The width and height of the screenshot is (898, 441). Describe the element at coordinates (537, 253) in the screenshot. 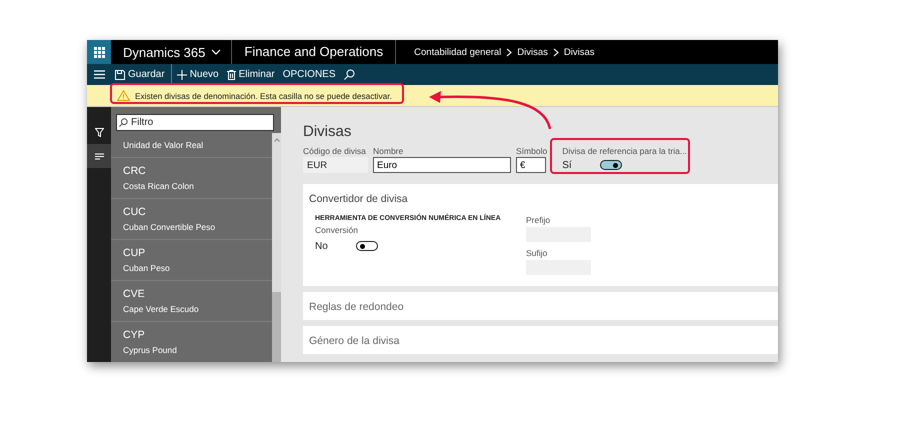

I see `field-label: Sufijo` at that location.